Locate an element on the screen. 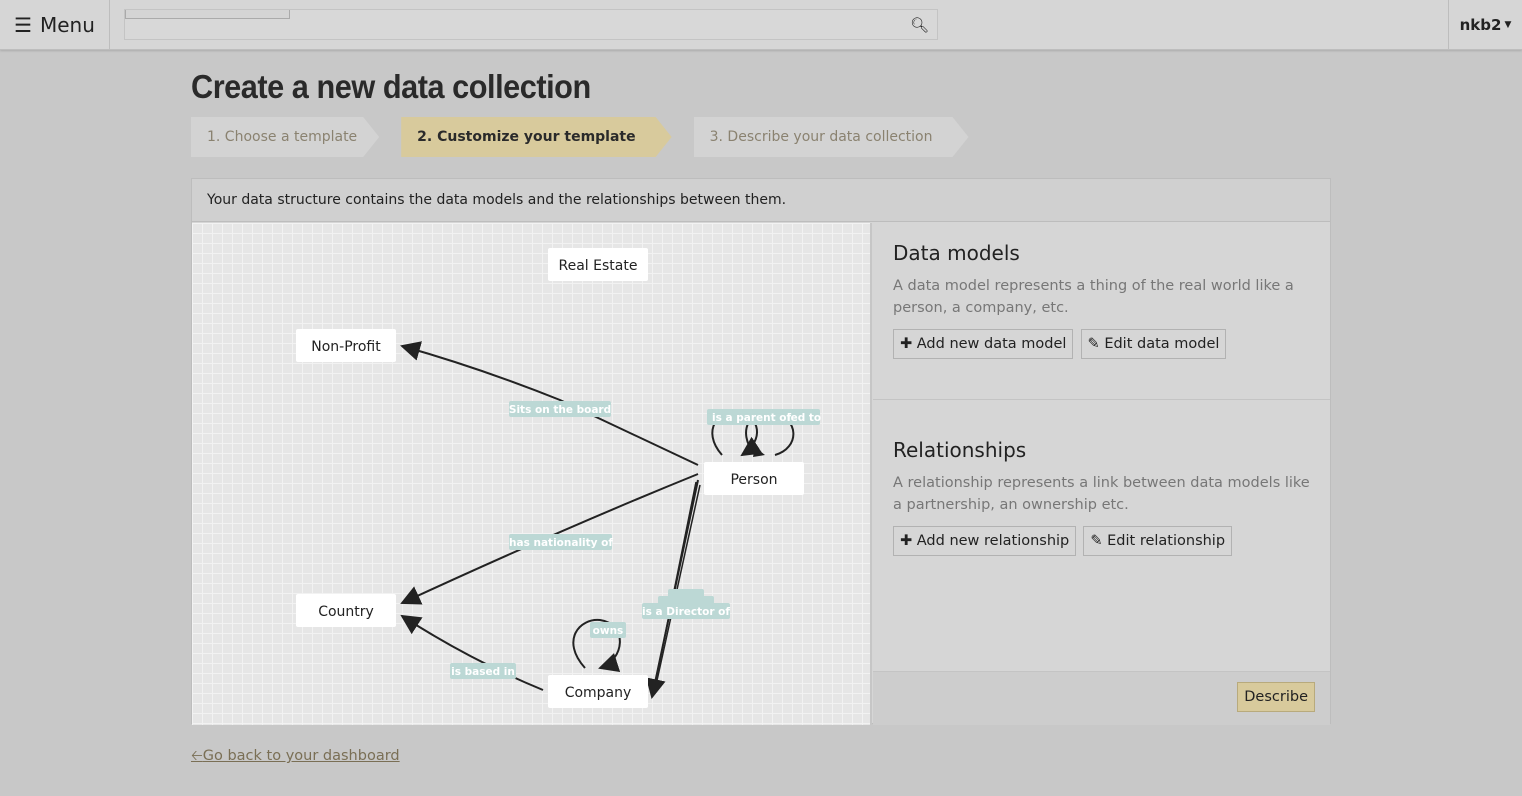 The width and height of the screenshot is (1522, 796). edge-label: ied to is located at coordinates (804, 418).